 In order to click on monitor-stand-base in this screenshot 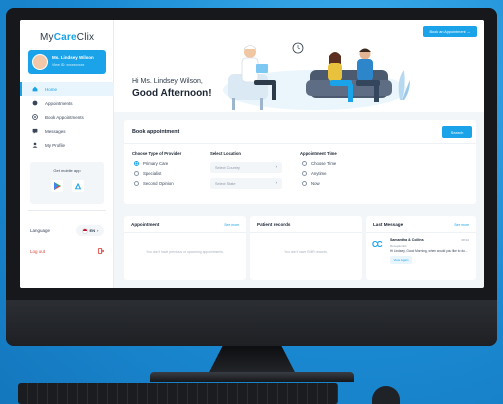, I will do `click(252, 377)`.